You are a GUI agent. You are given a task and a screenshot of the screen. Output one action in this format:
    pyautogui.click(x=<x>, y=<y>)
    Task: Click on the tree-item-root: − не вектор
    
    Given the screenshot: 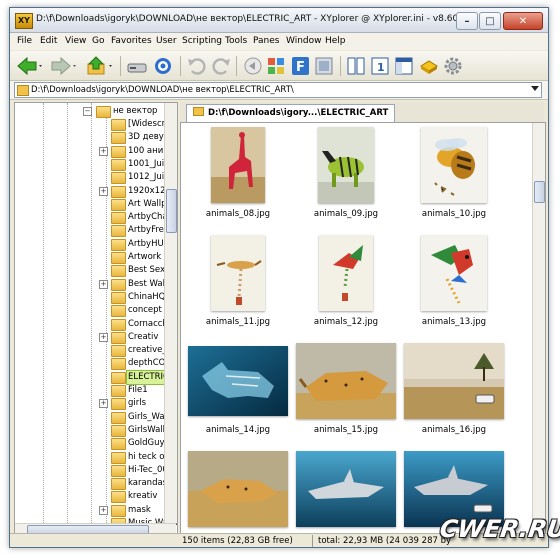 What is the action you would take?
    pyautogui.click(x=90, y=111)
    